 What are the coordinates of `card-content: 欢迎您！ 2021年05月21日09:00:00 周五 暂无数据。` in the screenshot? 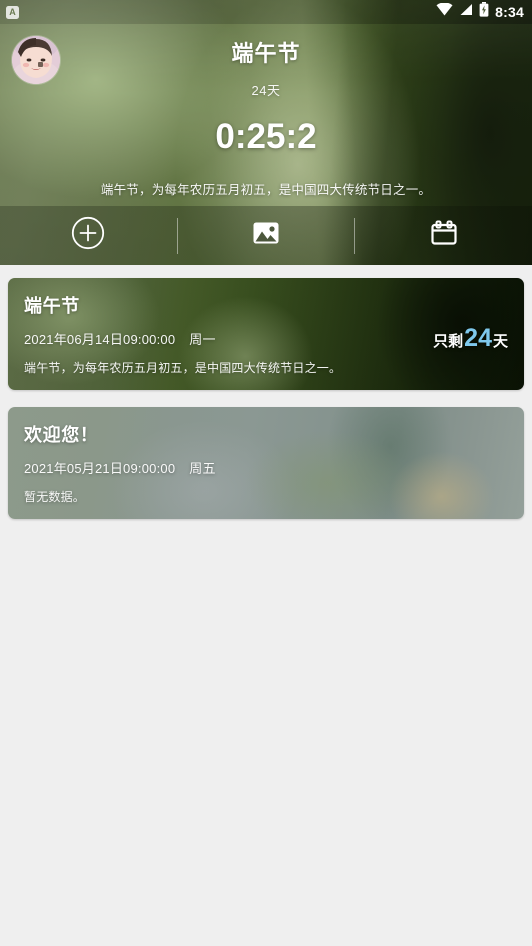 It's located at (266, 463).